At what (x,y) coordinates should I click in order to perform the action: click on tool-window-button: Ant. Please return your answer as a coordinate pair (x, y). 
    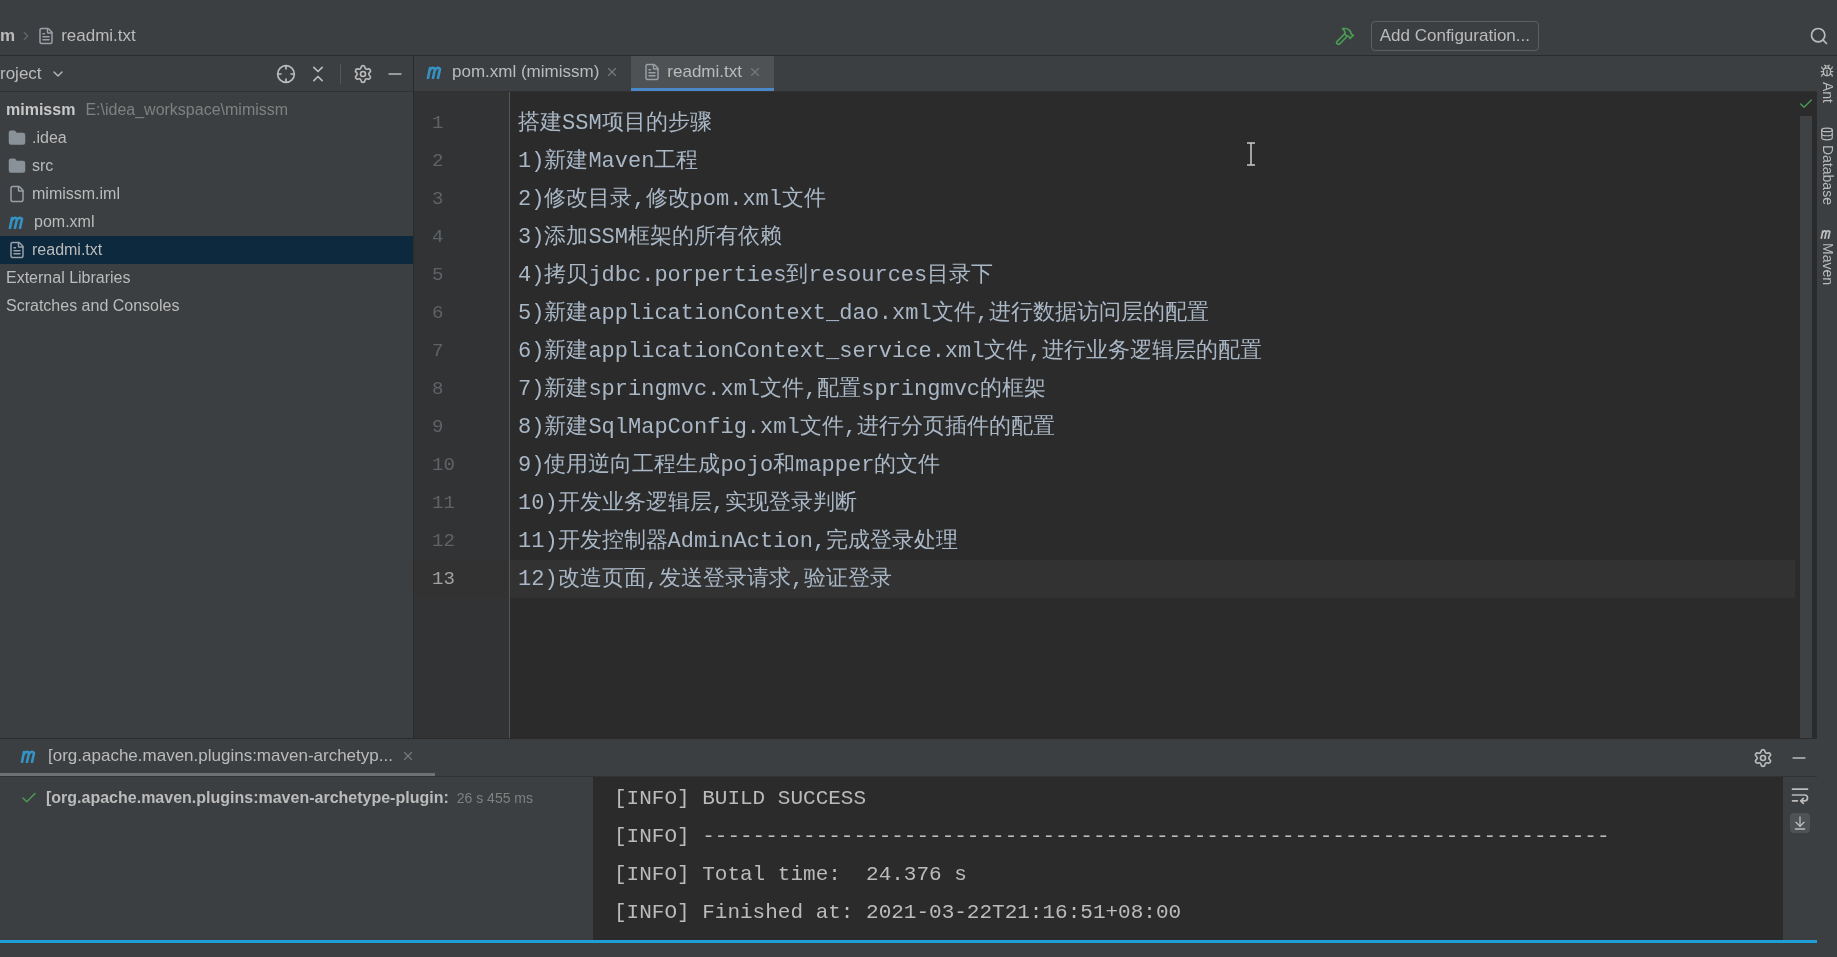
    Looking at the image, I should click on (1826, 83).